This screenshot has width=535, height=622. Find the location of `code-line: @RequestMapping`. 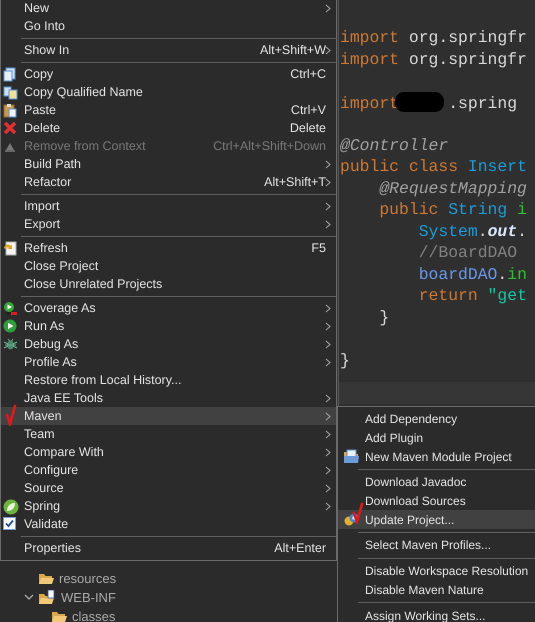

code-line: @RequestMapping is located at coordinates (453, 188).